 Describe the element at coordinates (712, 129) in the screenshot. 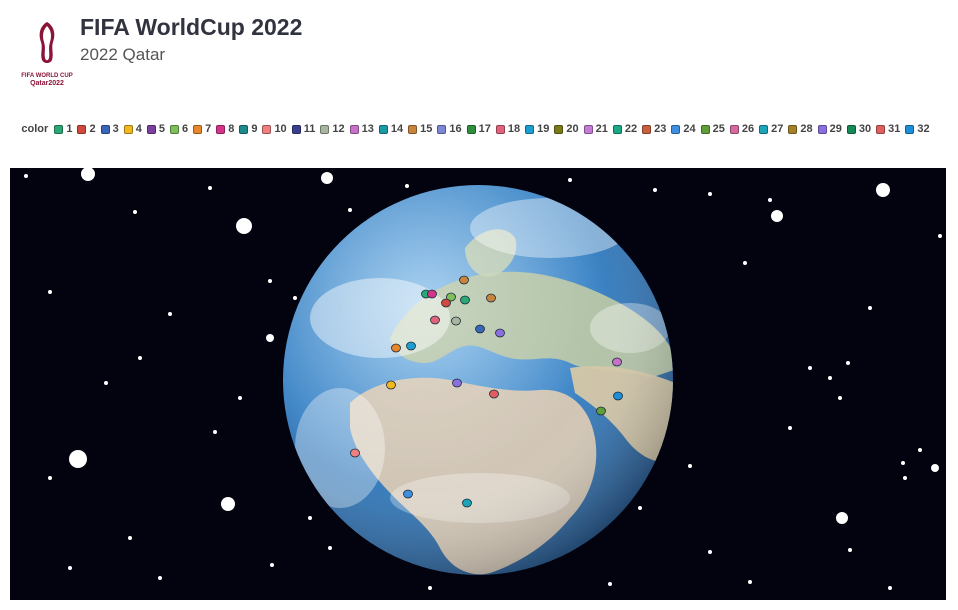

I see `legend-item: 25` at that location.